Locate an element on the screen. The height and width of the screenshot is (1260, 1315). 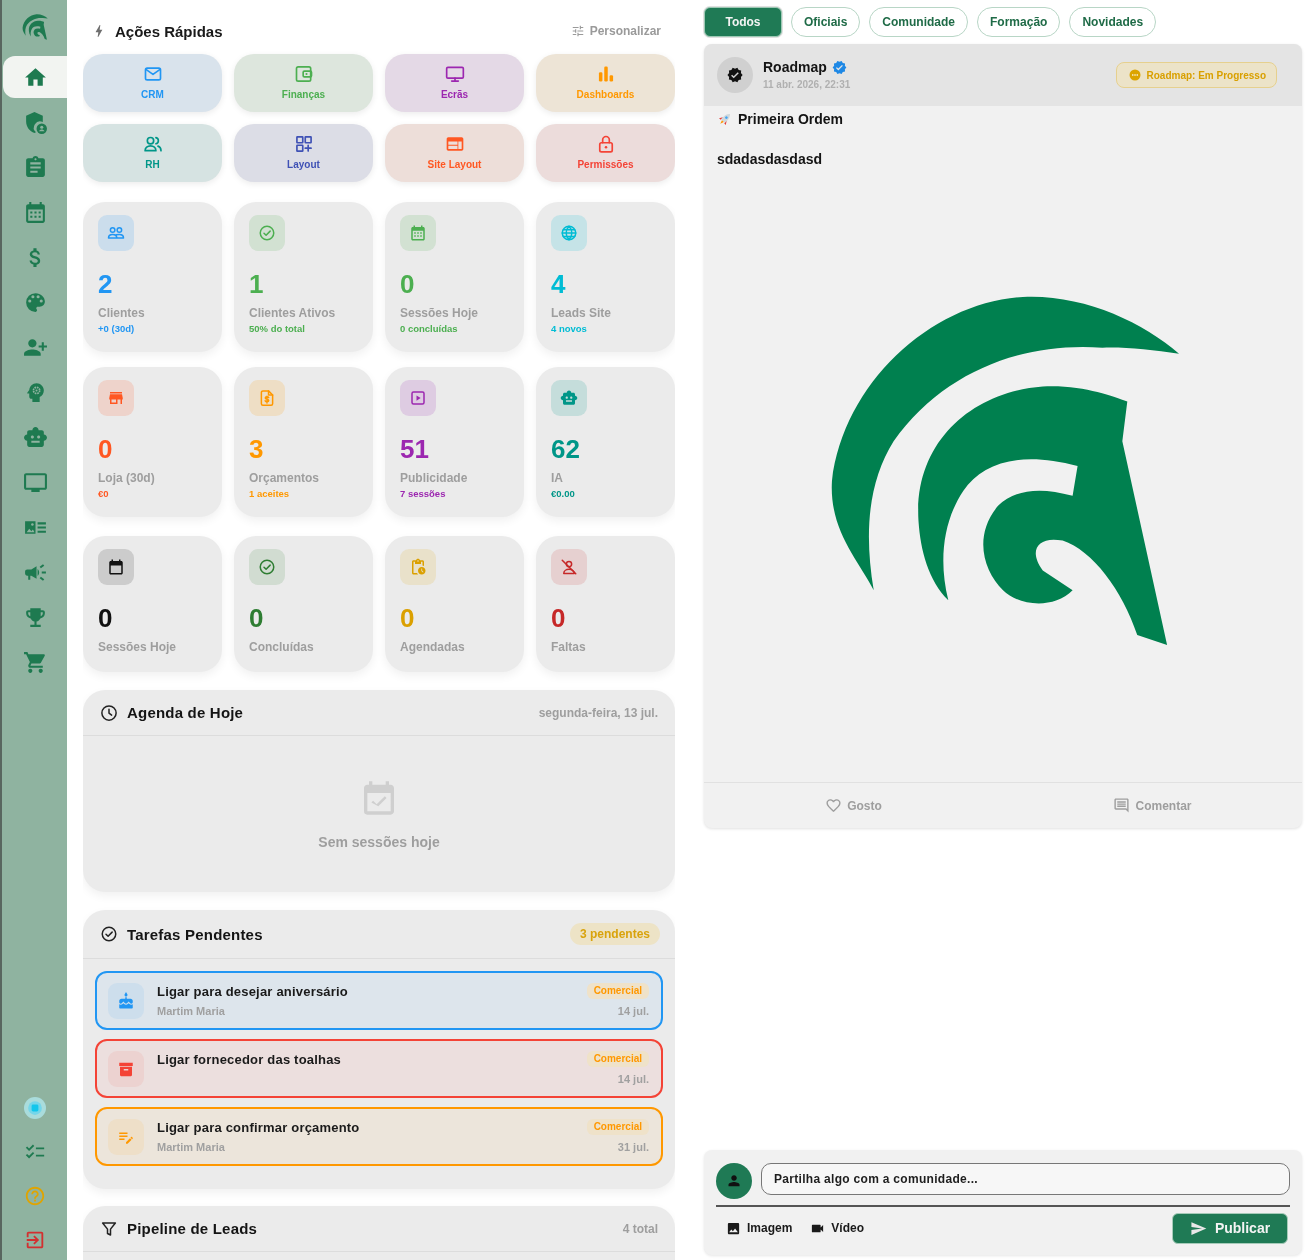
stat-subtext: €0.00 is located at coordinates (563, 493).